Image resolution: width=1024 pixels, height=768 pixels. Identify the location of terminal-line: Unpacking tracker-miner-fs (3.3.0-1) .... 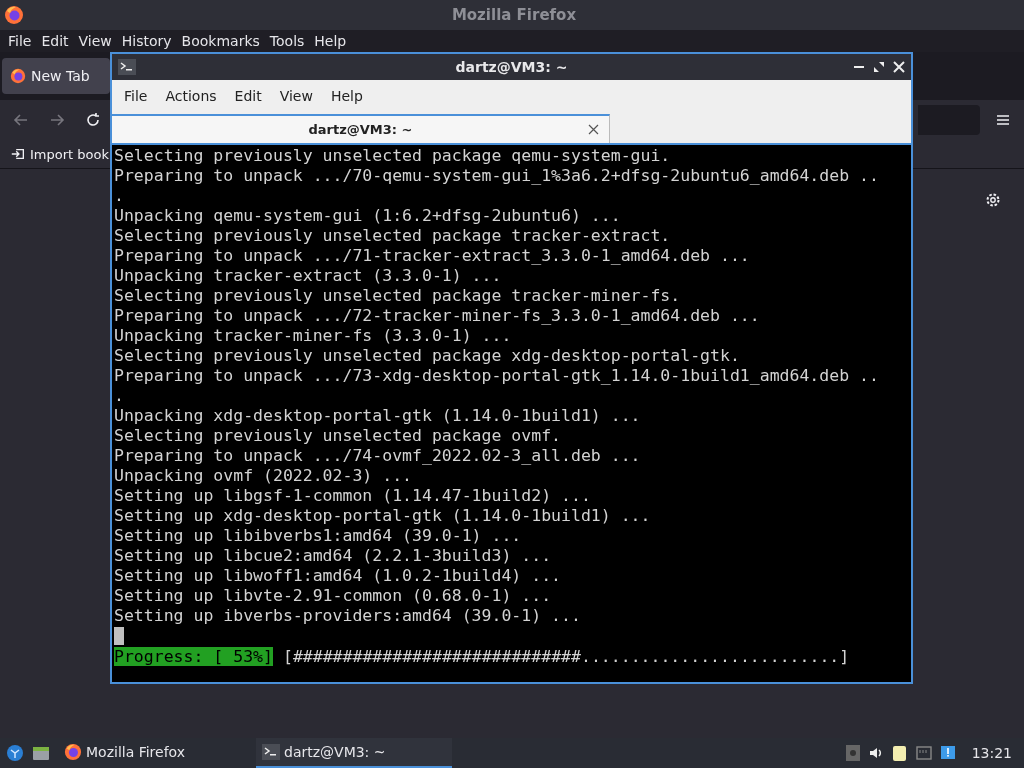
(313, 335).